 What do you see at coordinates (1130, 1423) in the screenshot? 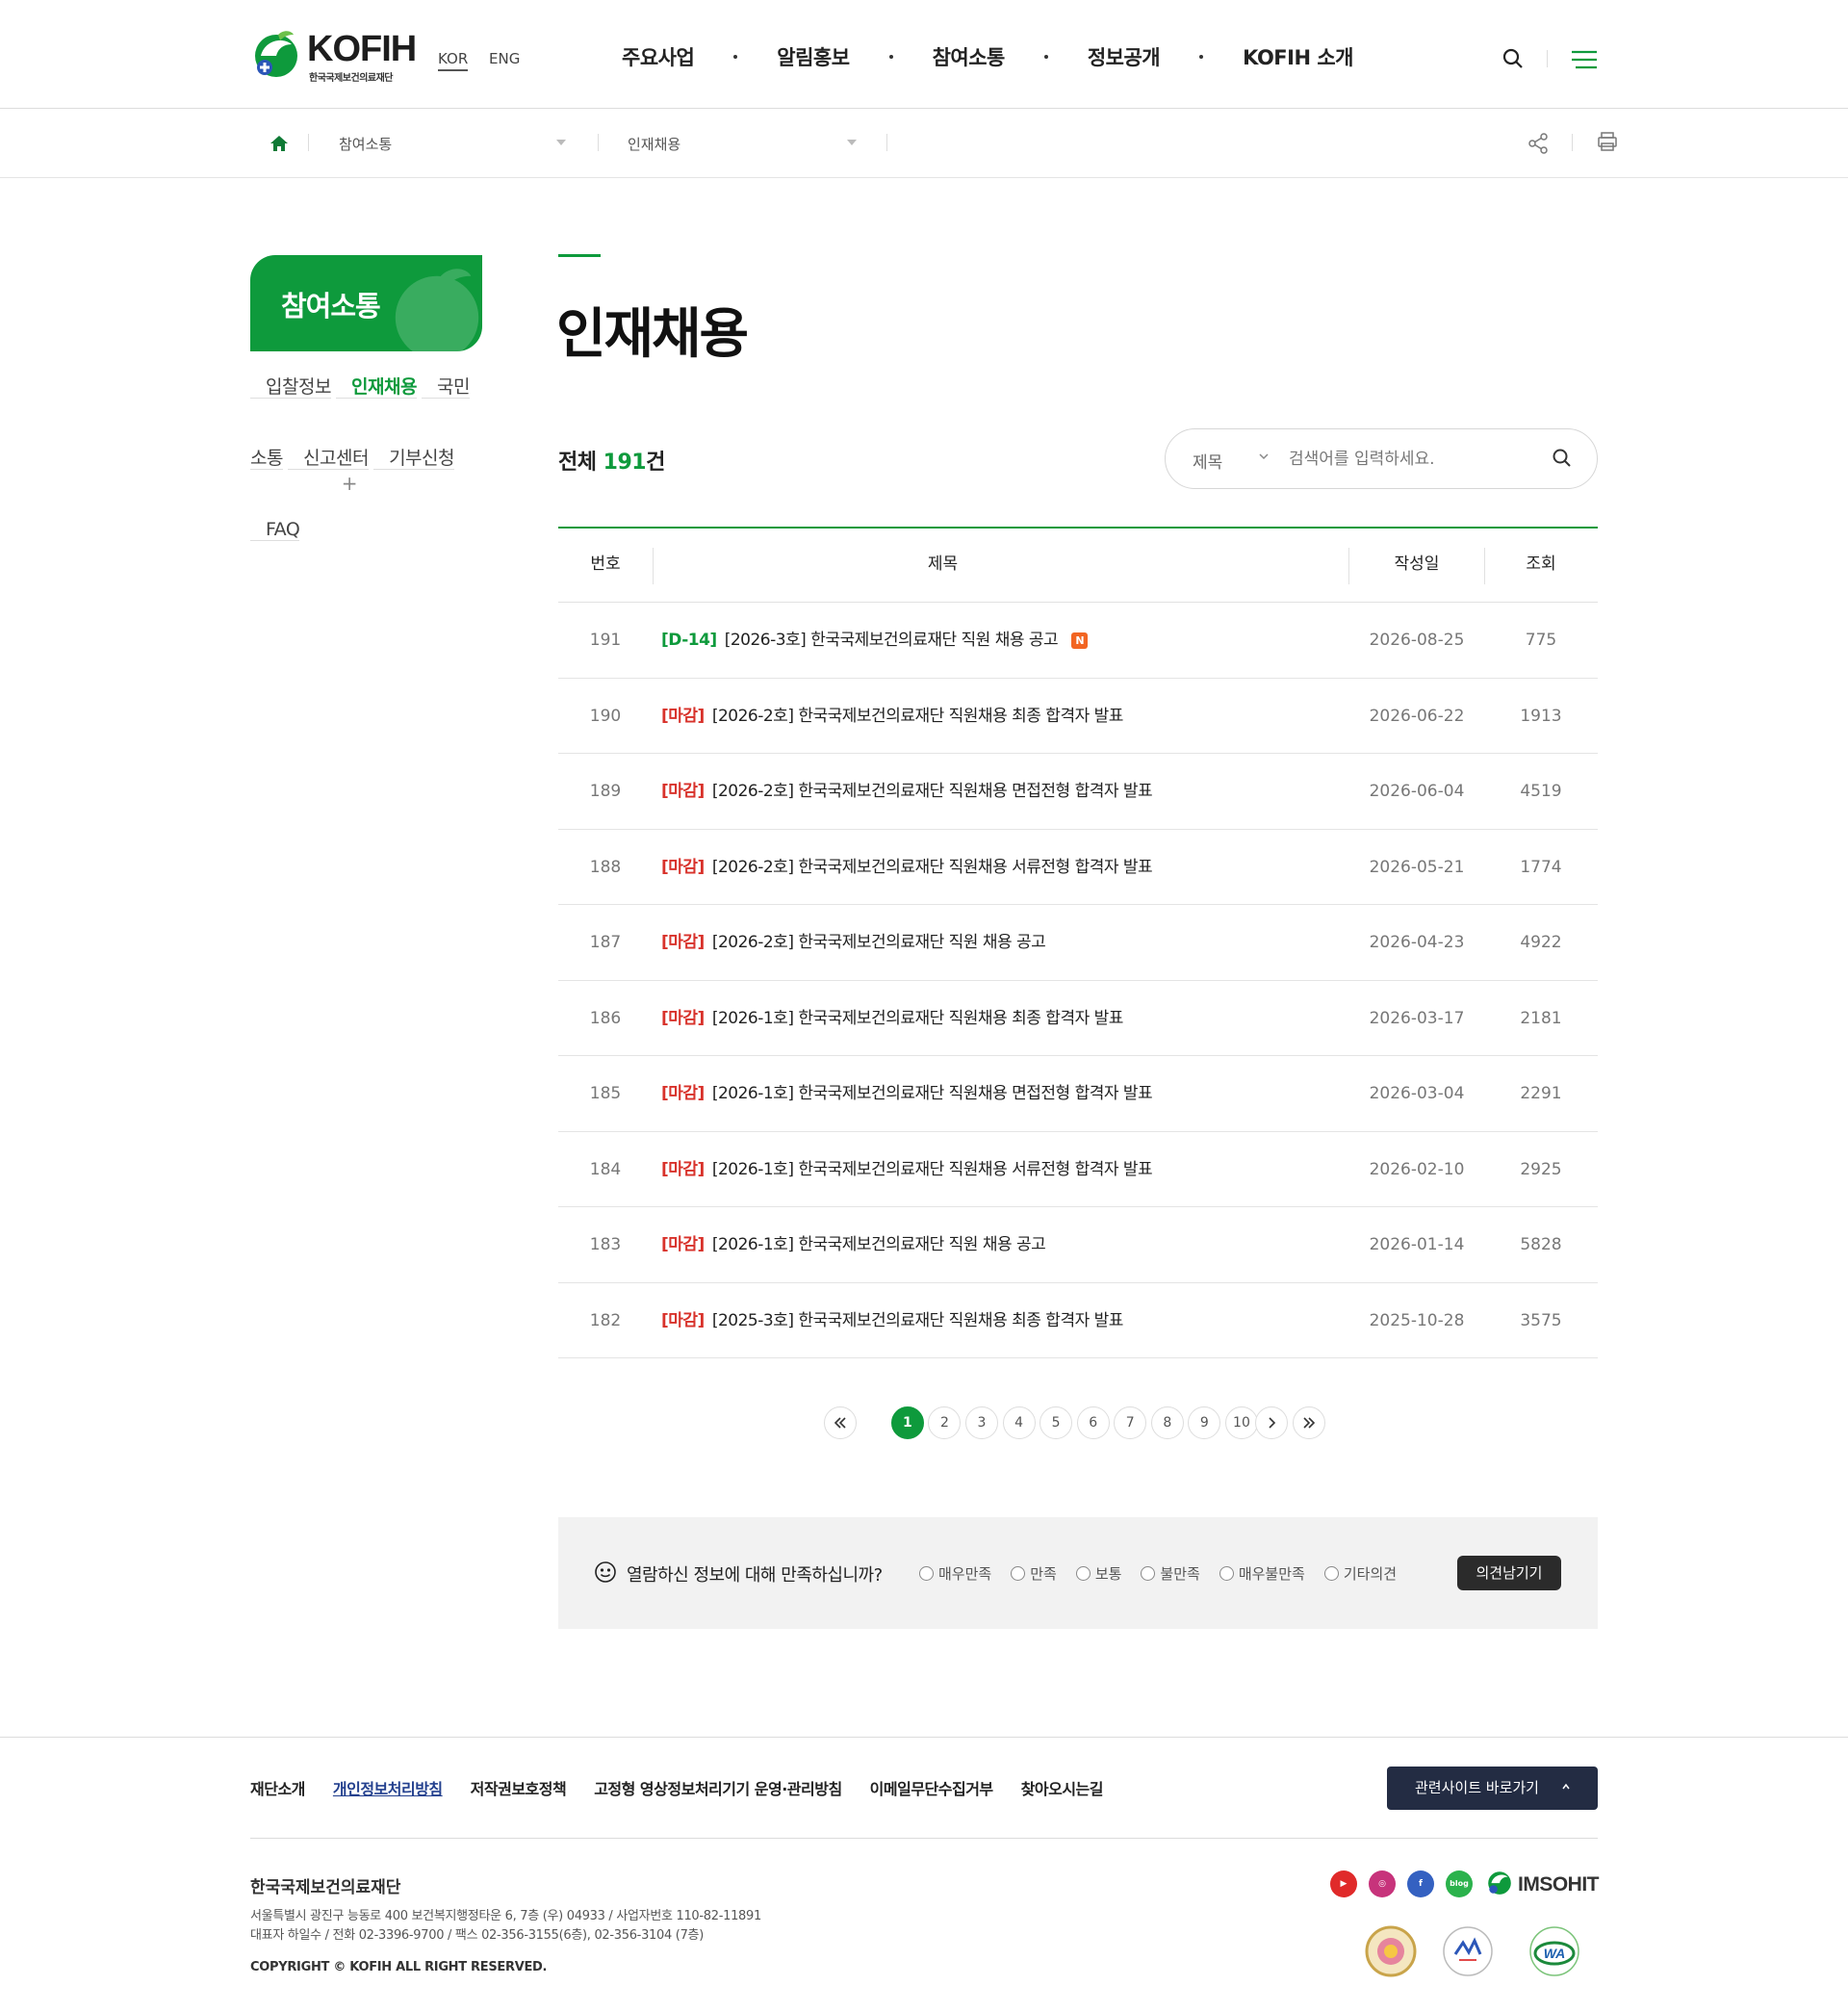
I see `page-7-button: 7` at bounding box center [1130, 1423].